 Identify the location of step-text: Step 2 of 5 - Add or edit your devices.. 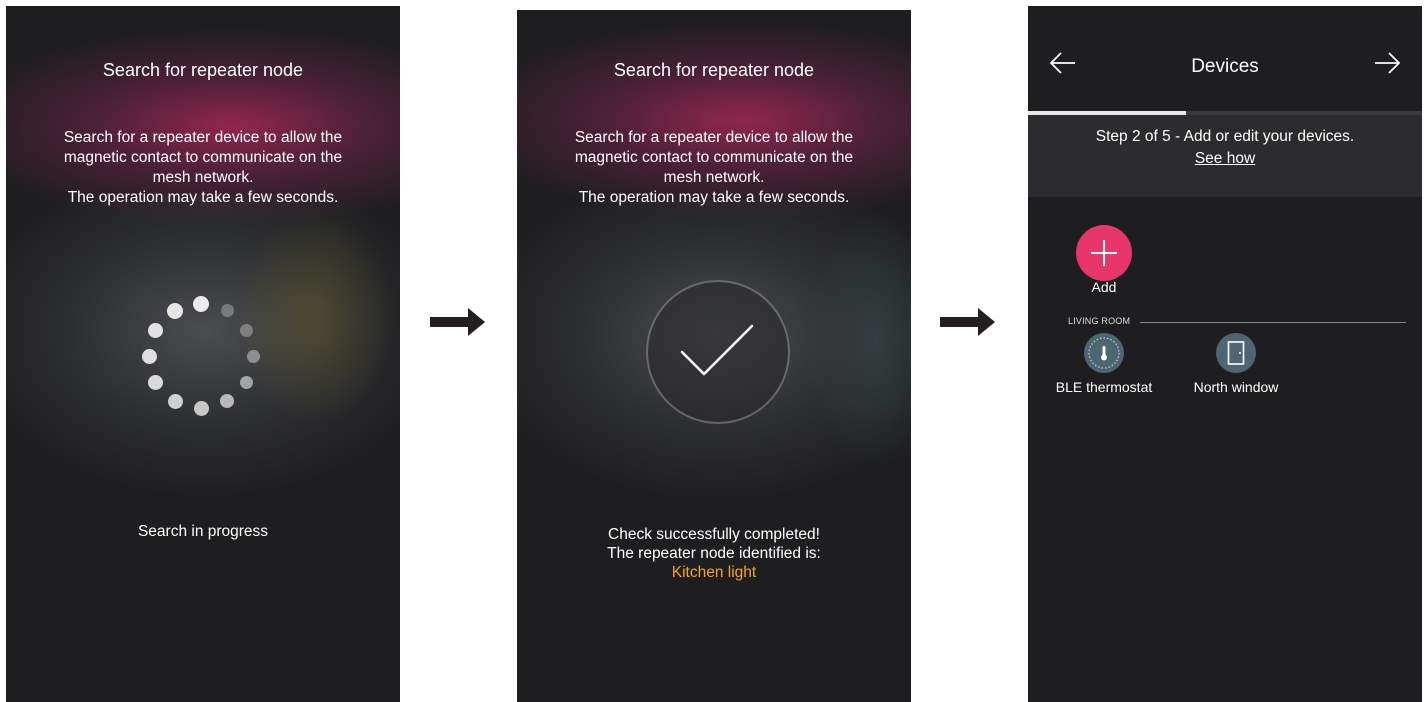
(1225, 136).